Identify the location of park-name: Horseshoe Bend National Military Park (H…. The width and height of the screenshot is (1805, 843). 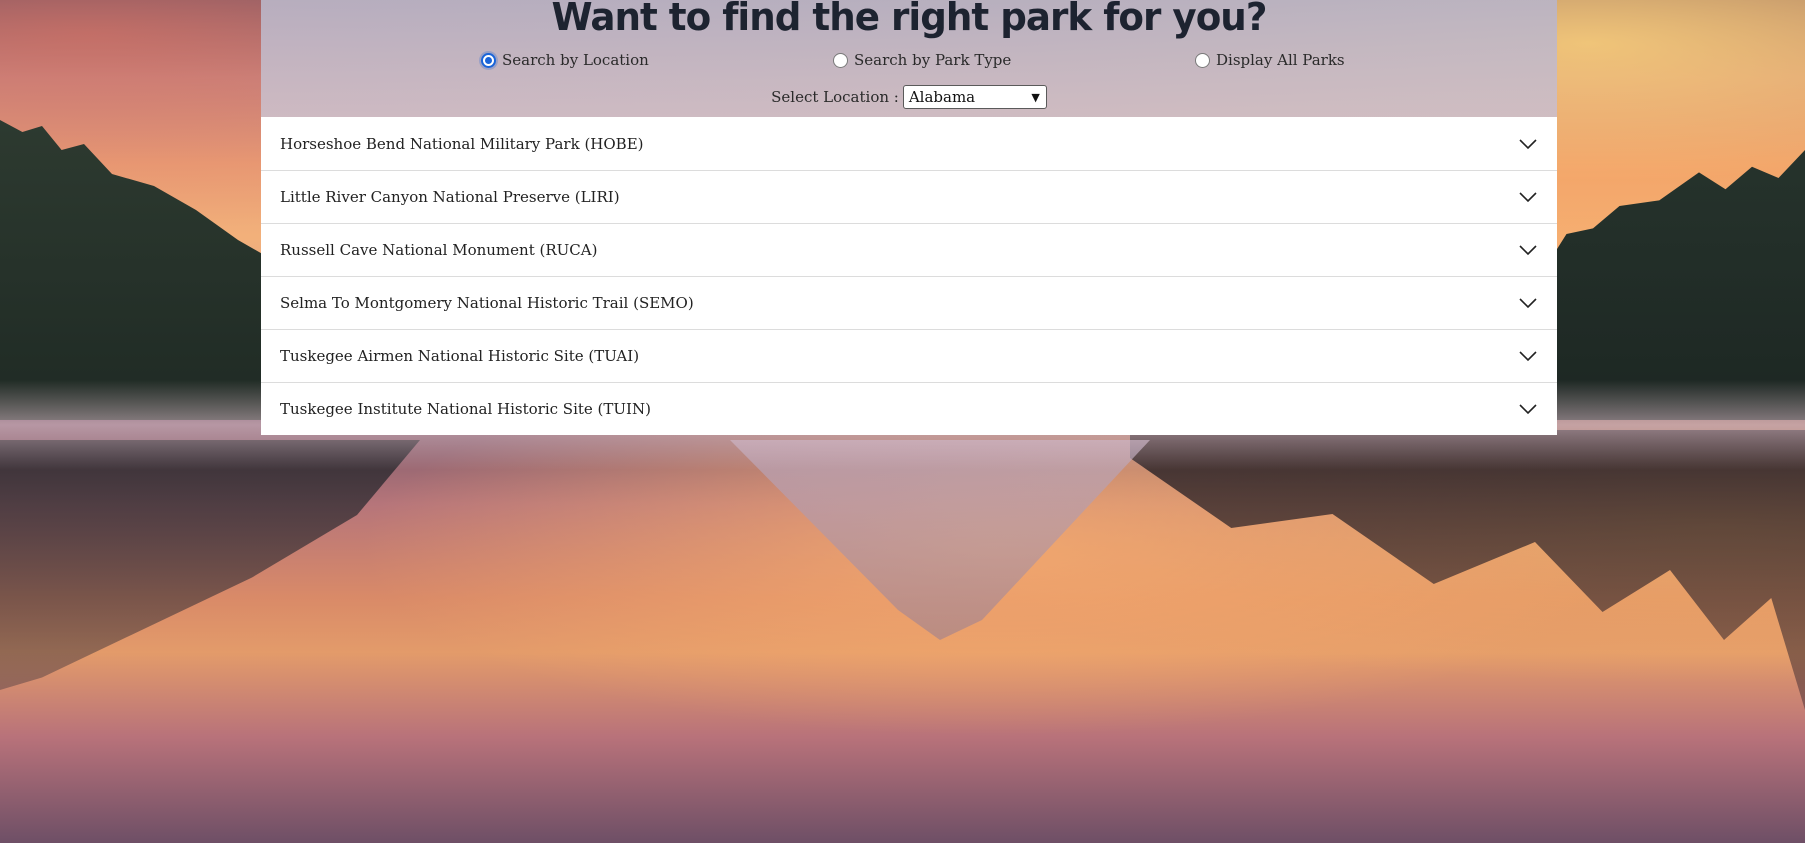
(462, 143).